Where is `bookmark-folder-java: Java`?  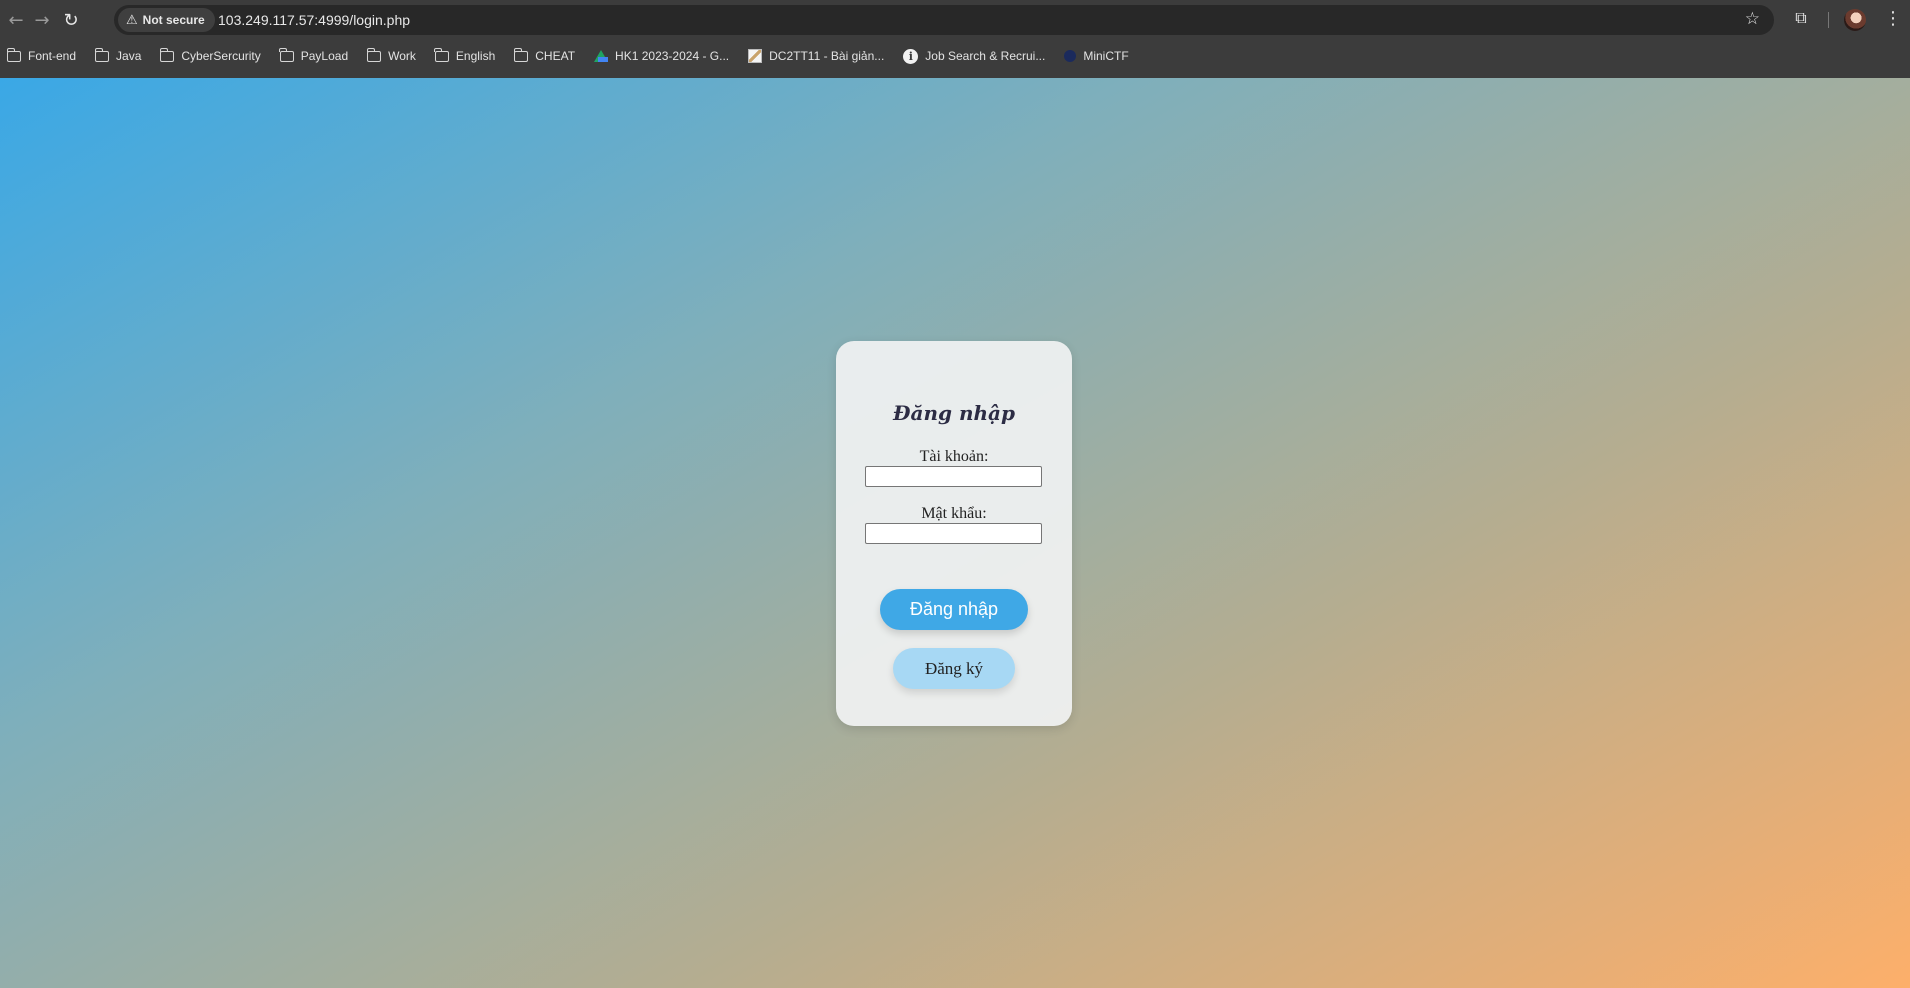
bookmark-folder-java: Java is located at coordinates (118, 55).